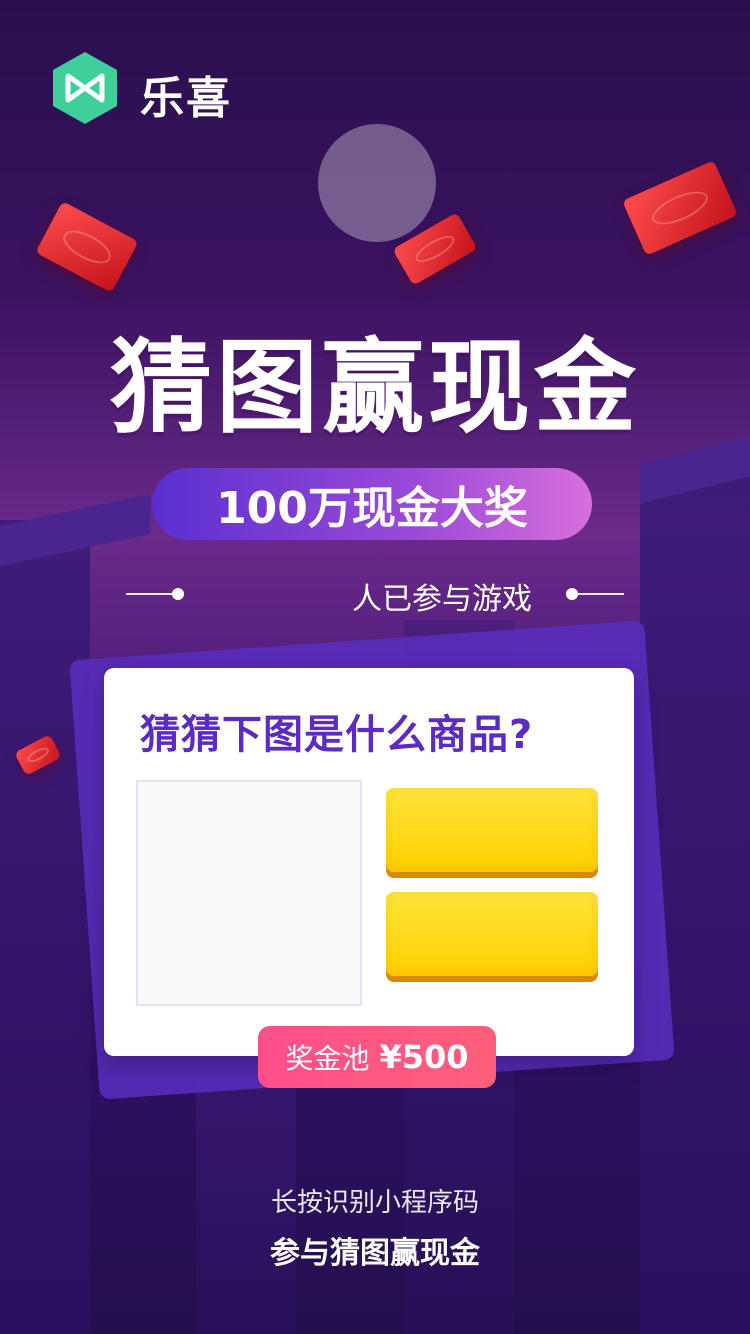 The height and width of the screenshot is (1334, 750). Describe the element at coordinates (377, 183) in the screenshot. I see `moon-circle` at that location.